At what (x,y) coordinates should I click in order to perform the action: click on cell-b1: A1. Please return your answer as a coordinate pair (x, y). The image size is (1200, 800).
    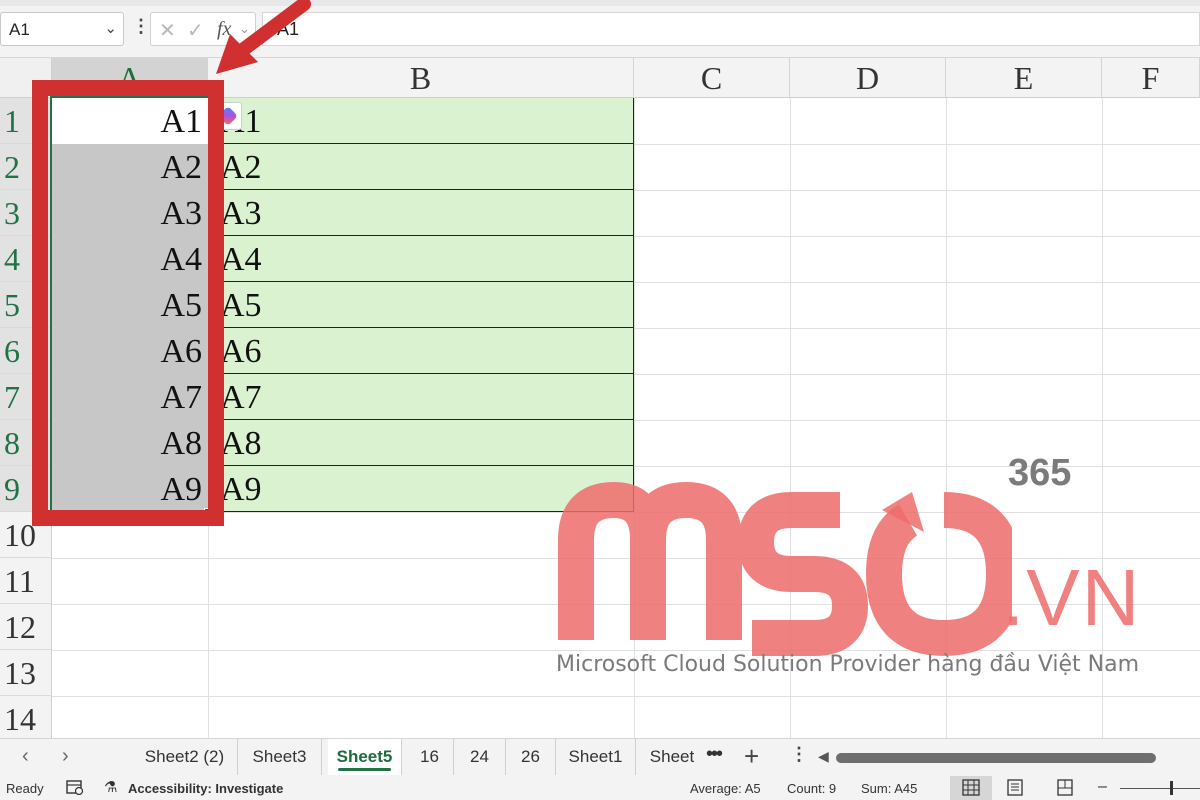
    Looking at the image, I should click on (421, 121).